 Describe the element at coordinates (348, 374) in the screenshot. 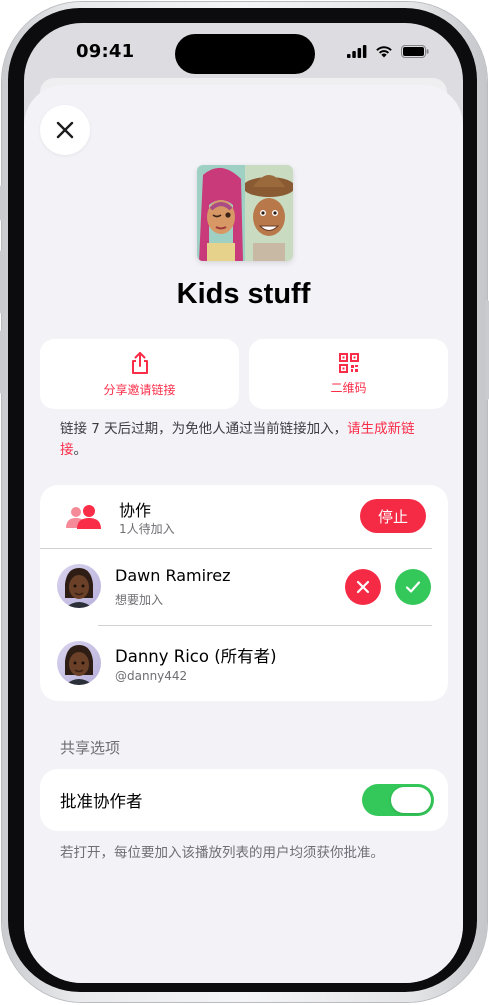

I see `qr-code-button: 二维码` at that location.